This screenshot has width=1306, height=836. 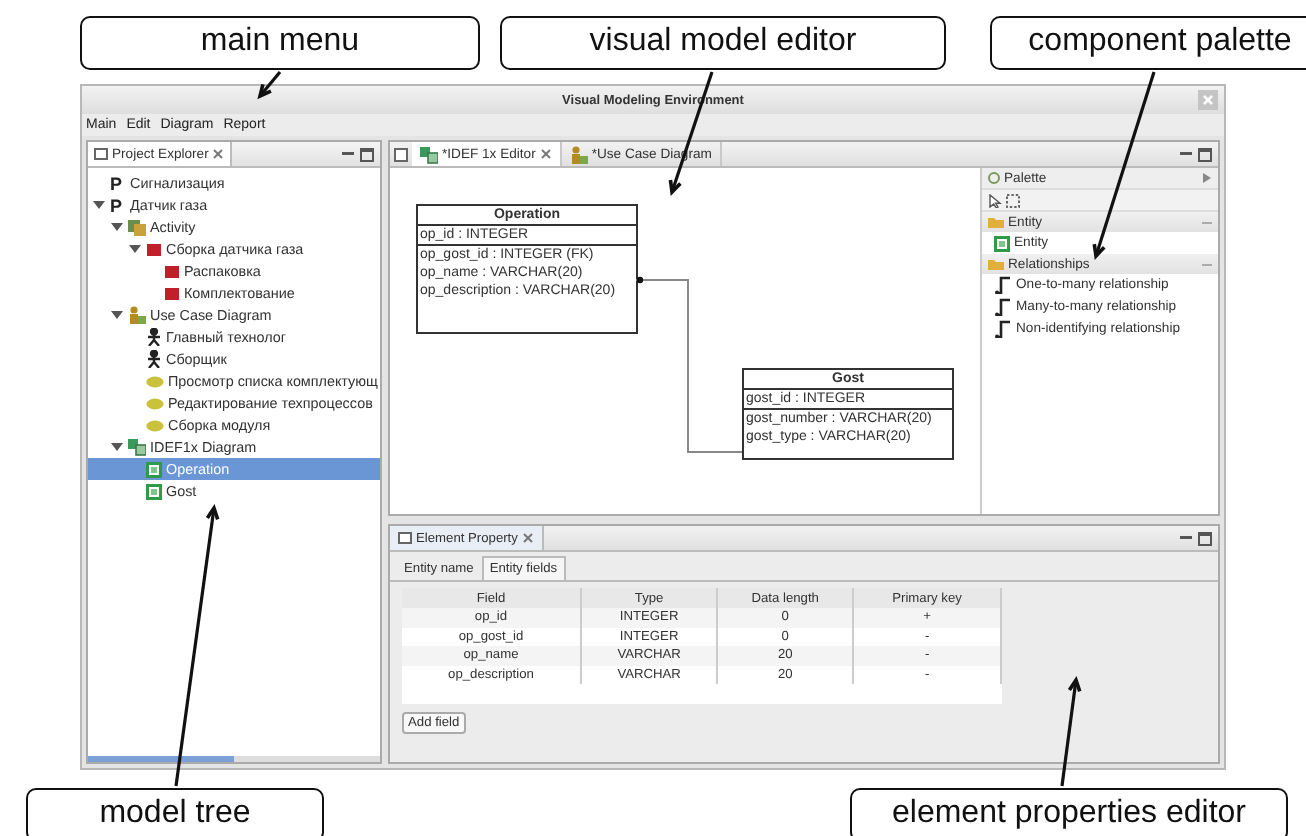 I want to click on callout-label: component palette, so click(x=1148, y=43).